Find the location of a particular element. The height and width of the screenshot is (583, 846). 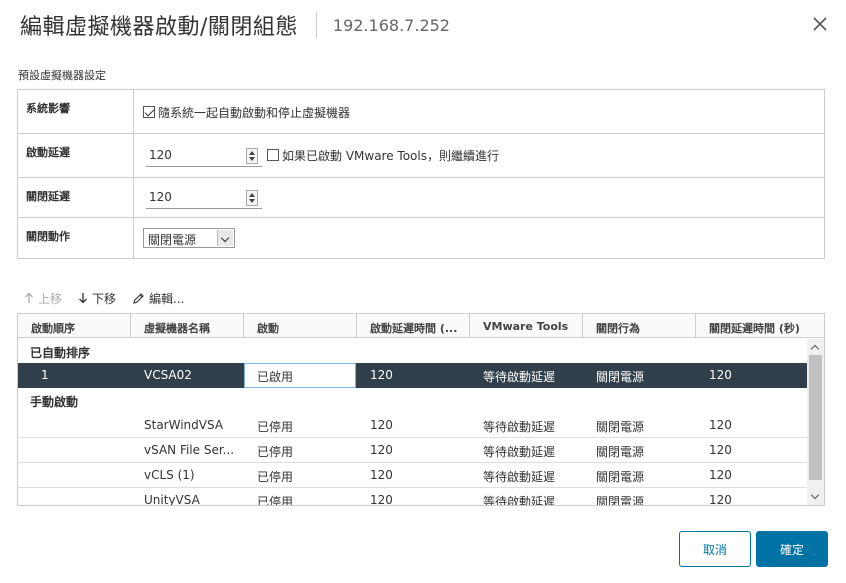

startup-delay-value: 120 如果已啟動 VMware Tools，則繼續進行 is located at coordinates (479, 155).